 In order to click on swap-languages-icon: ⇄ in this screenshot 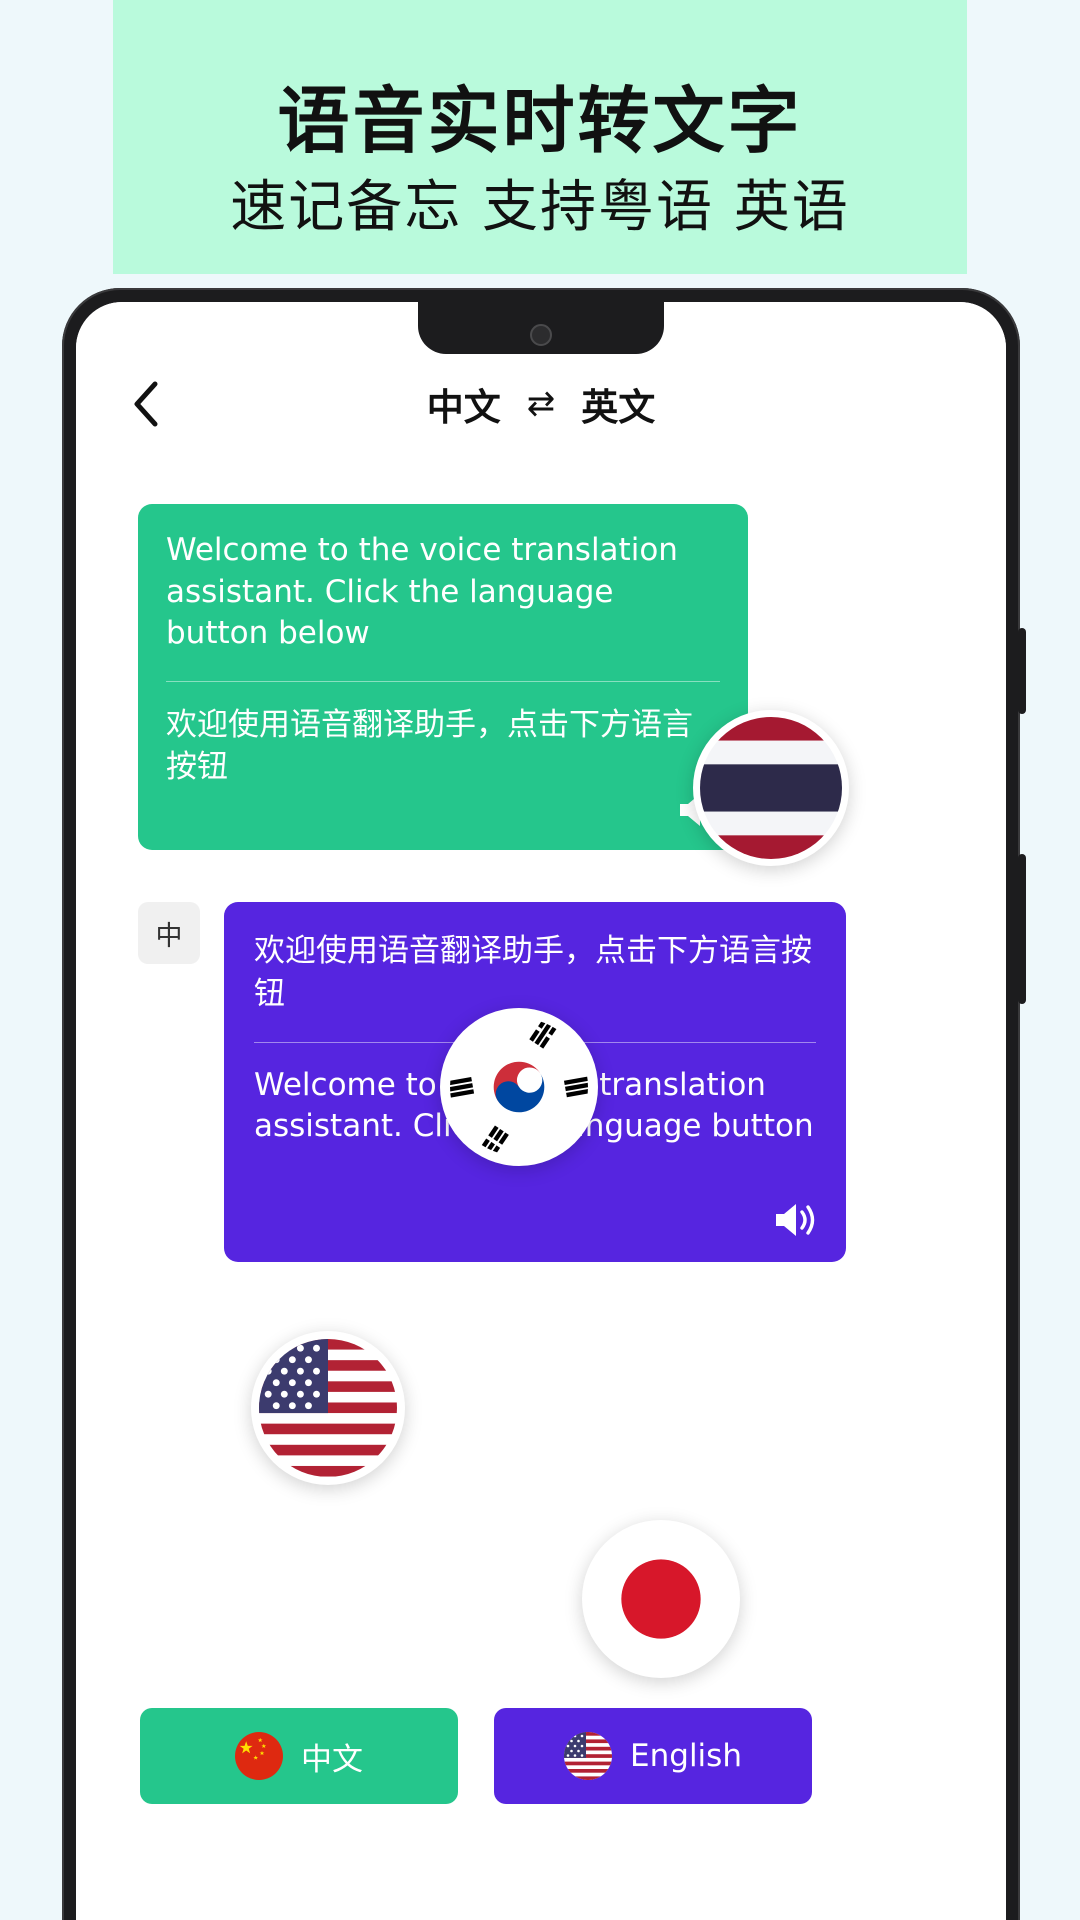, I will do `click(541, 404)`.